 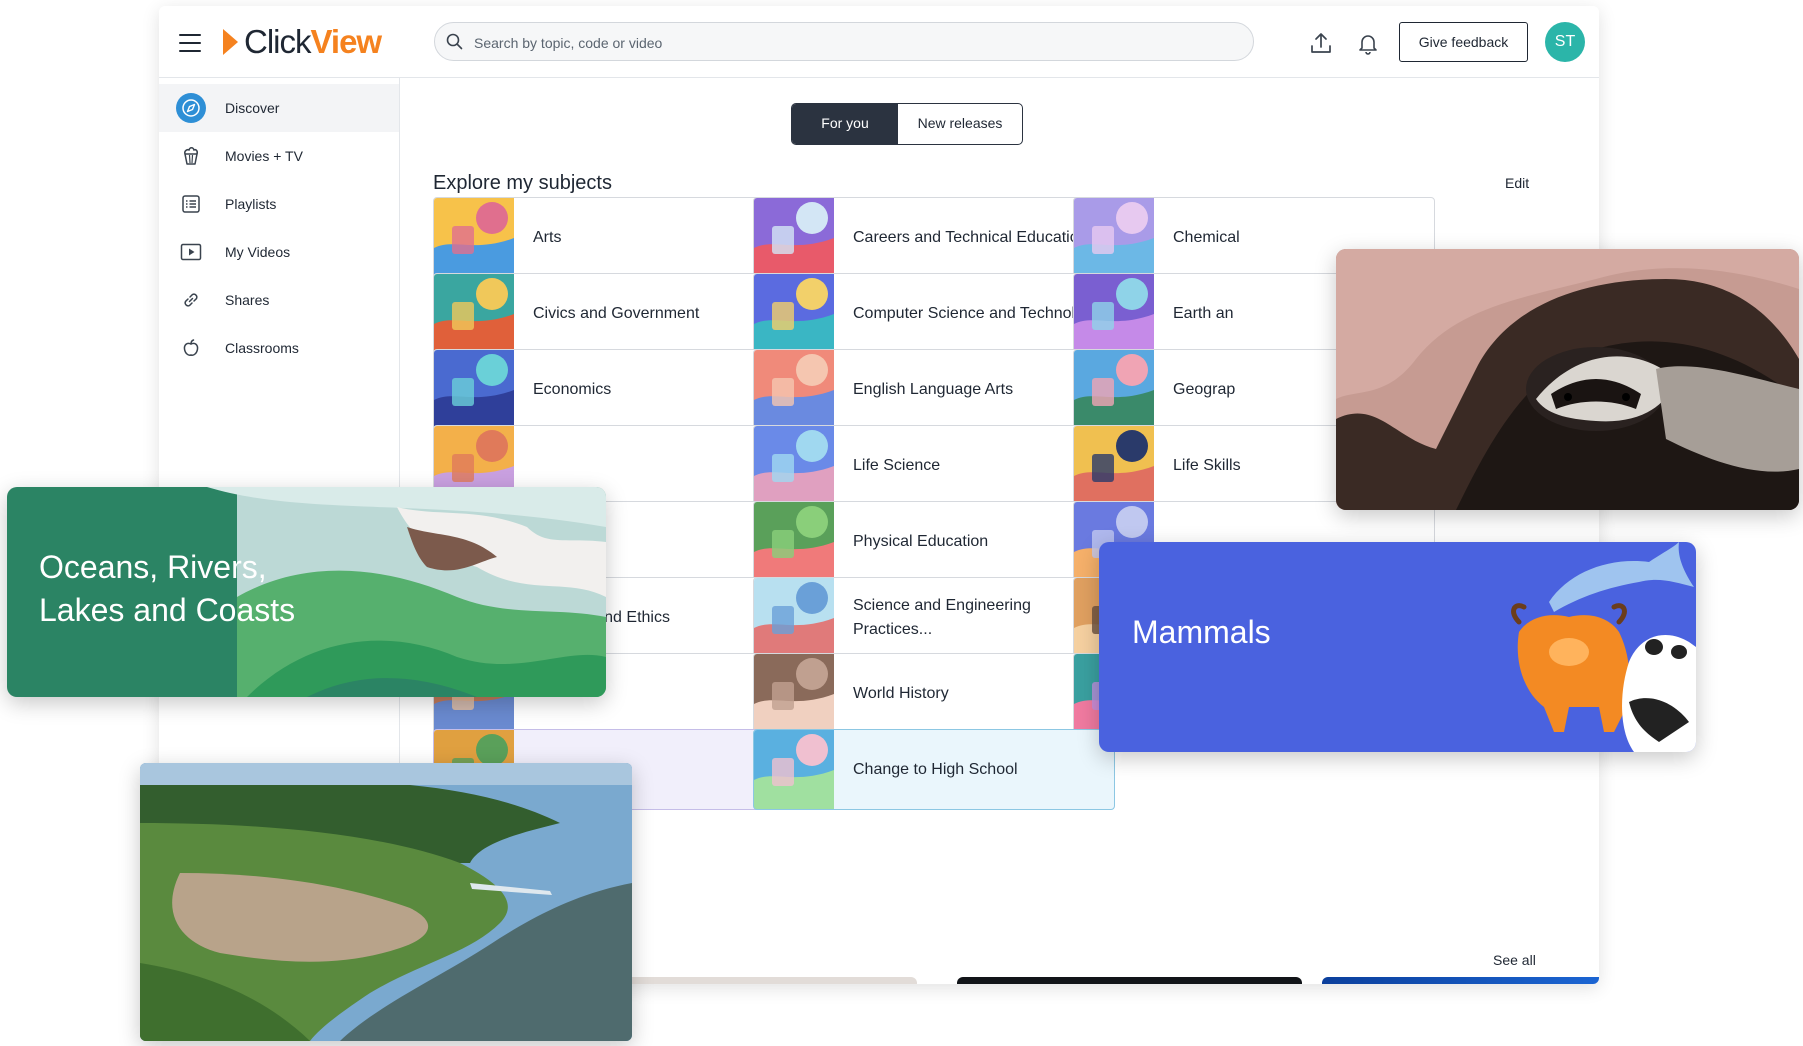 I want to click on sidebar-item-movies-tv: Movies + TV, so click(x=279, y=156).